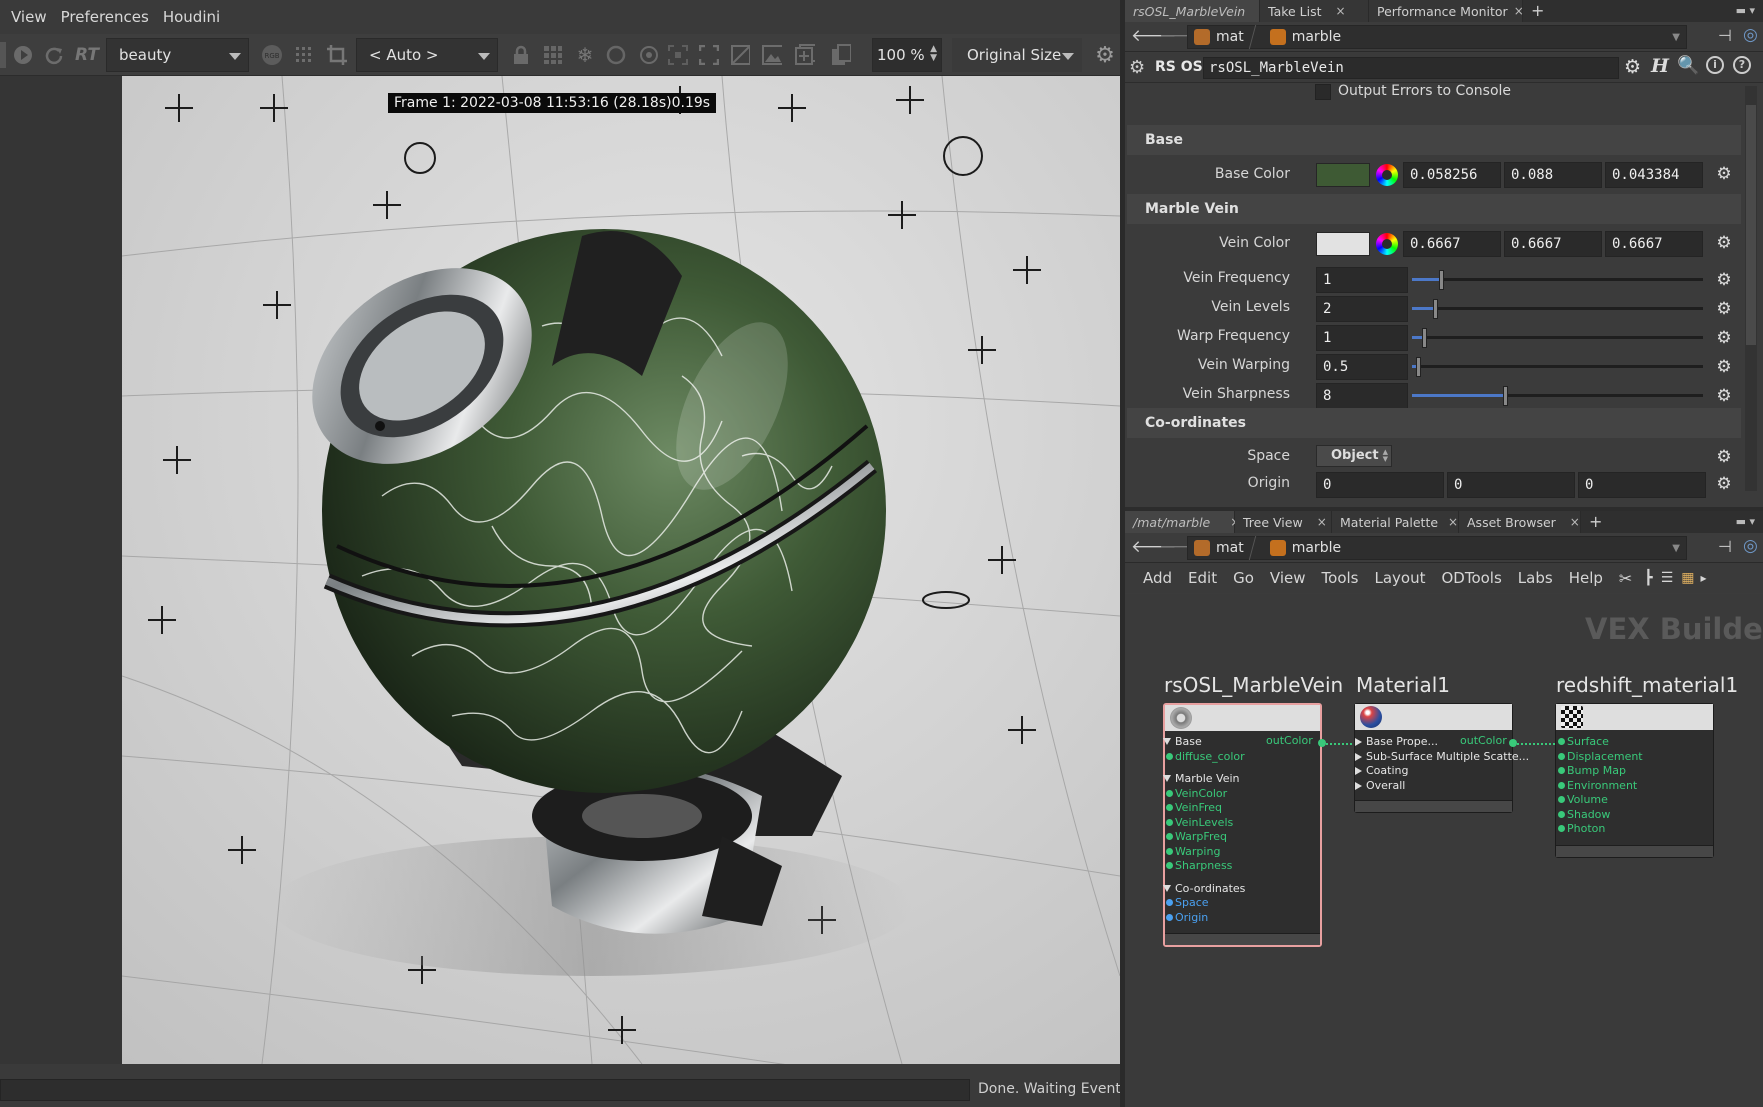  What do you see at coordinates (1196, 837) in the screenshot?
I see `input-port: WarpFreq` at bounding box center [1196, 837].